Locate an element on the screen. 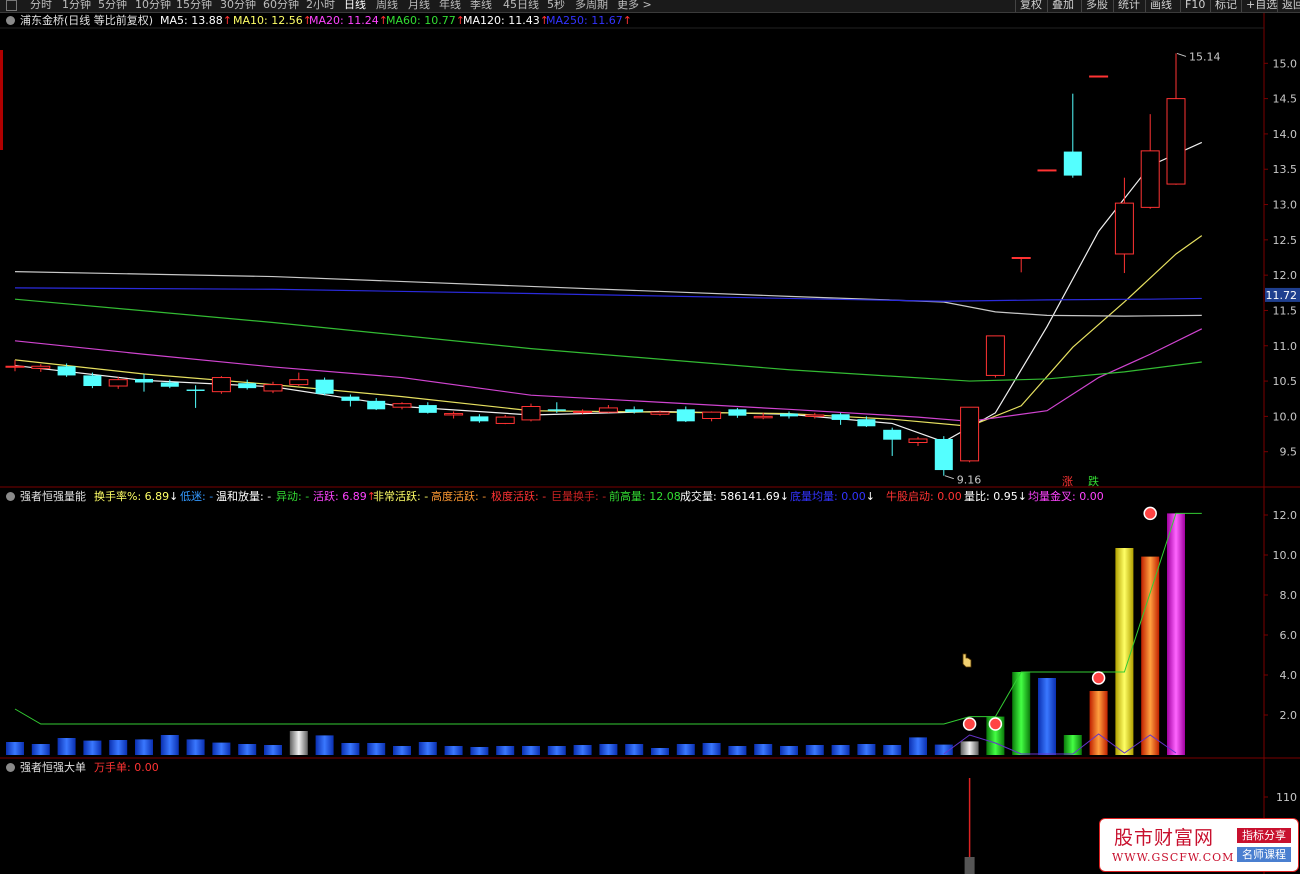  big-order-bar is located at coordinates (969, 865).